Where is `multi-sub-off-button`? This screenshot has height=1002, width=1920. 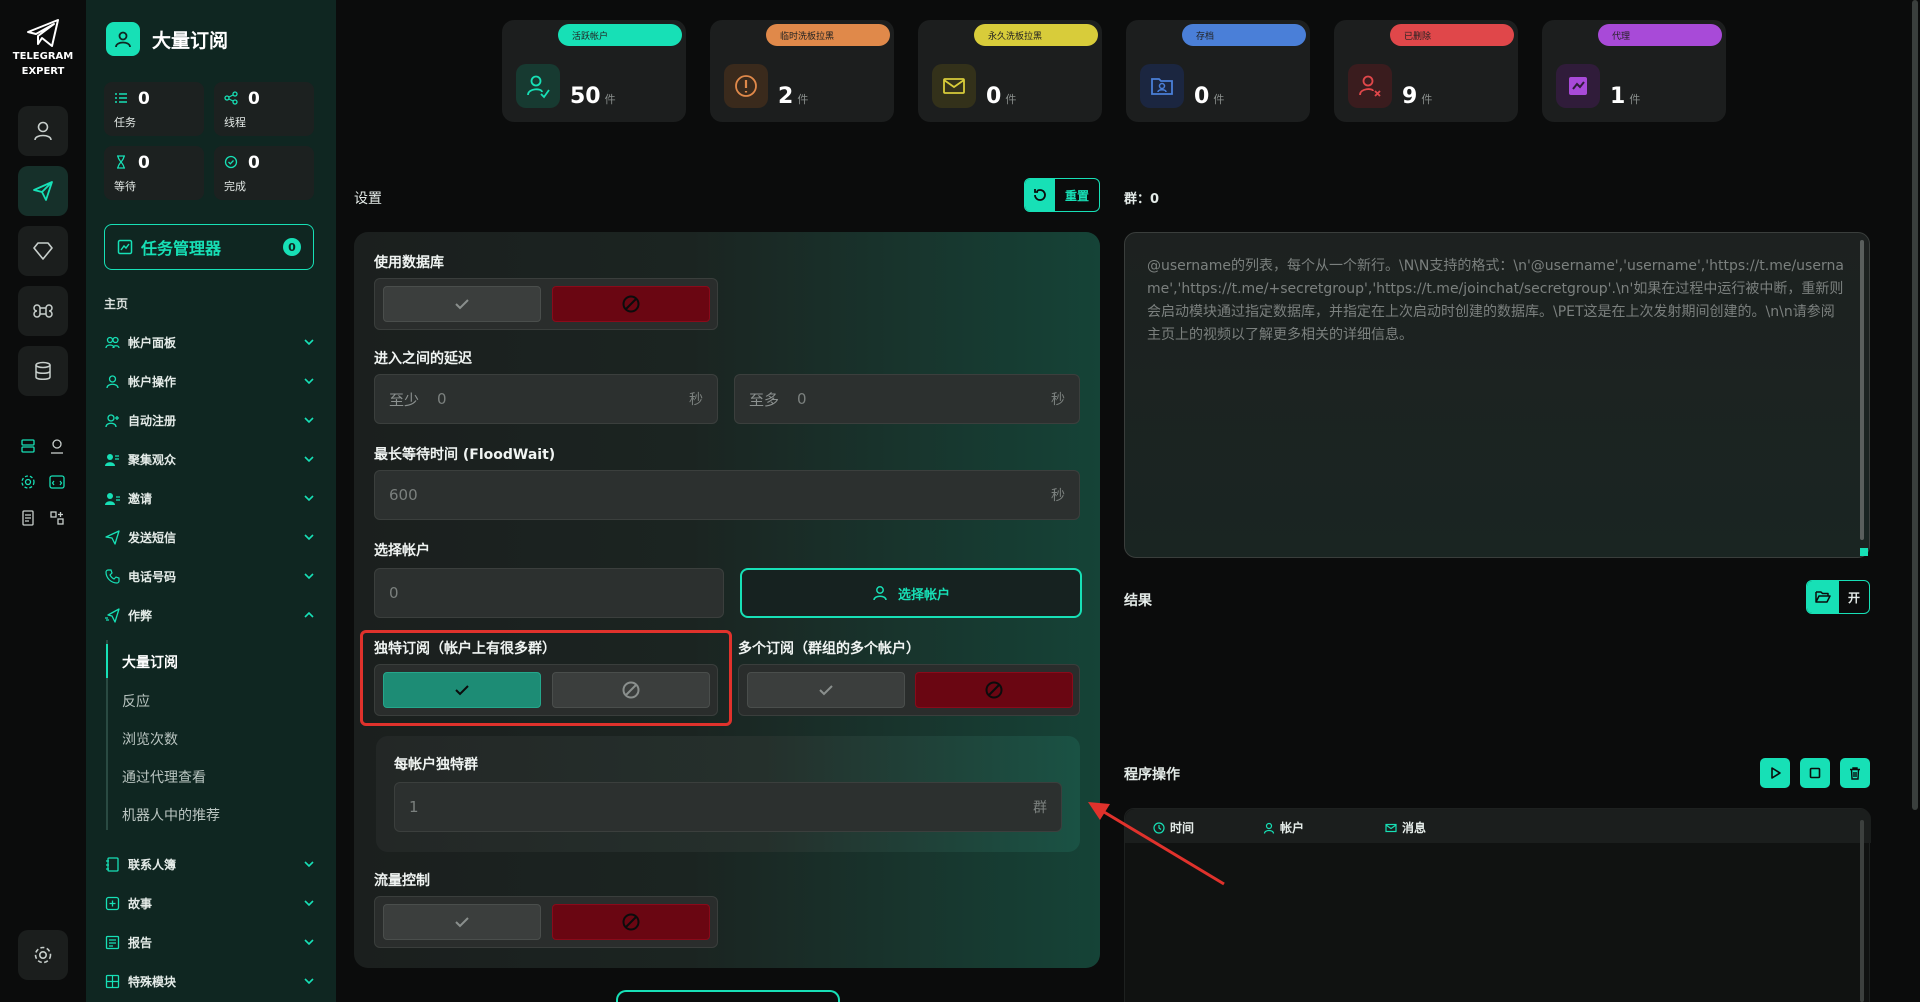 multi-sub-off-button is located at coordinates (994, 690).